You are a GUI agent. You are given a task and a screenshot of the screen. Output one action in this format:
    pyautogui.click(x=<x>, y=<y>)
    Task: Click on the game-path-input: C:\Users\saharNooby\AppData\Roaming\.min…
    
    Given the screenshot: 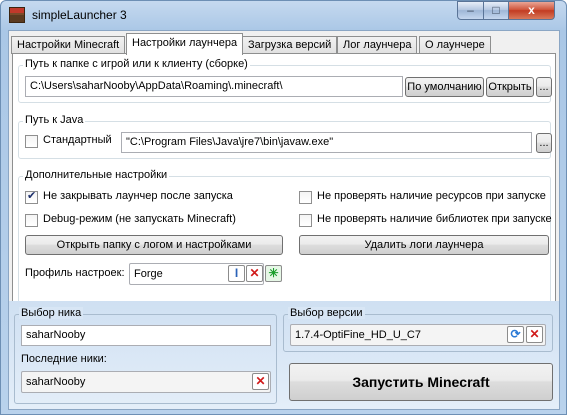 What is the action you would take?
    pyautogui.click(x=214, y=86)
    